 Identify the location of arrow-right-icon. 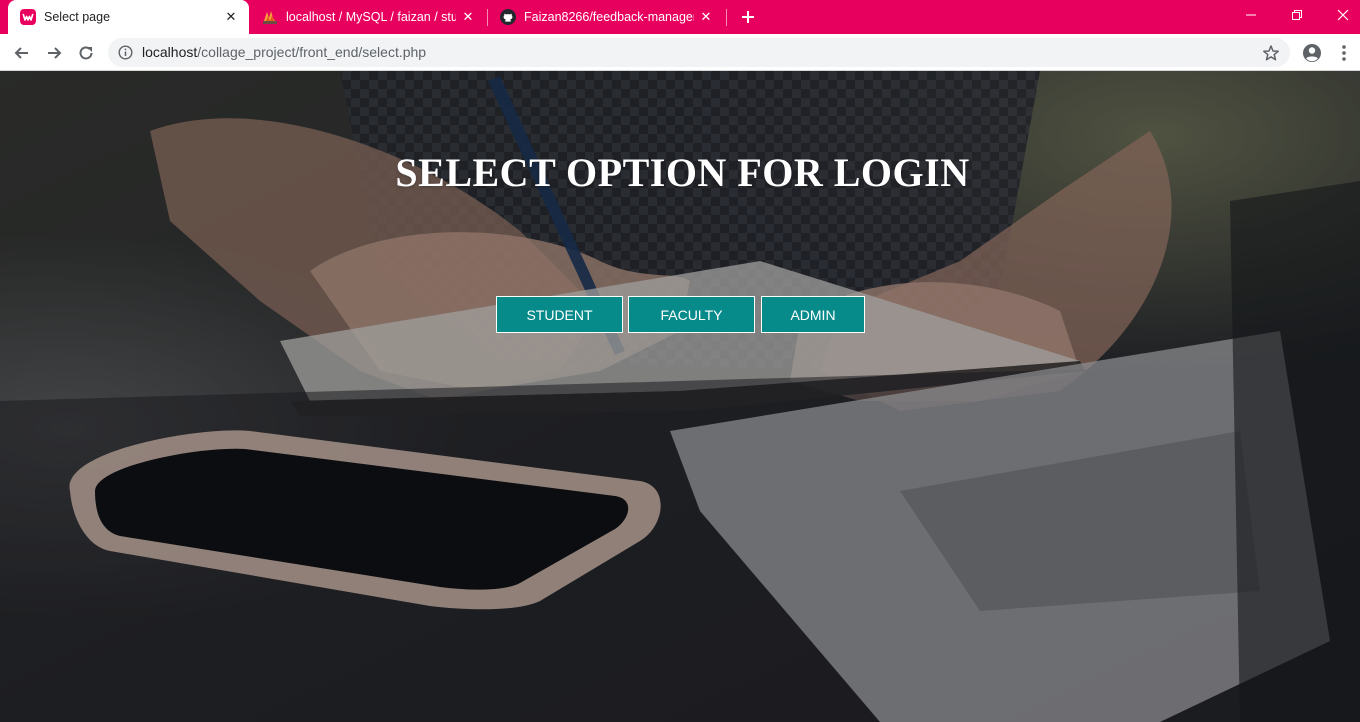
(55, 53).